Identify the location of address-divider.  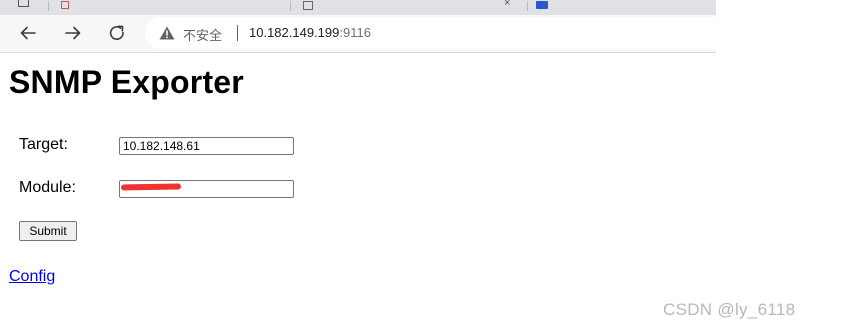
(237, 33).